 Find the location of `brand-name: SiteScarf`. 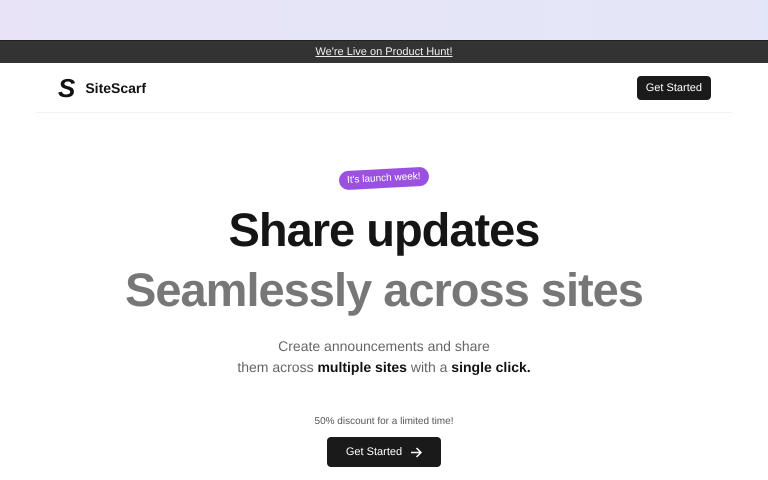

brand-name: SiteScarf is located at coordinates (115, 88).